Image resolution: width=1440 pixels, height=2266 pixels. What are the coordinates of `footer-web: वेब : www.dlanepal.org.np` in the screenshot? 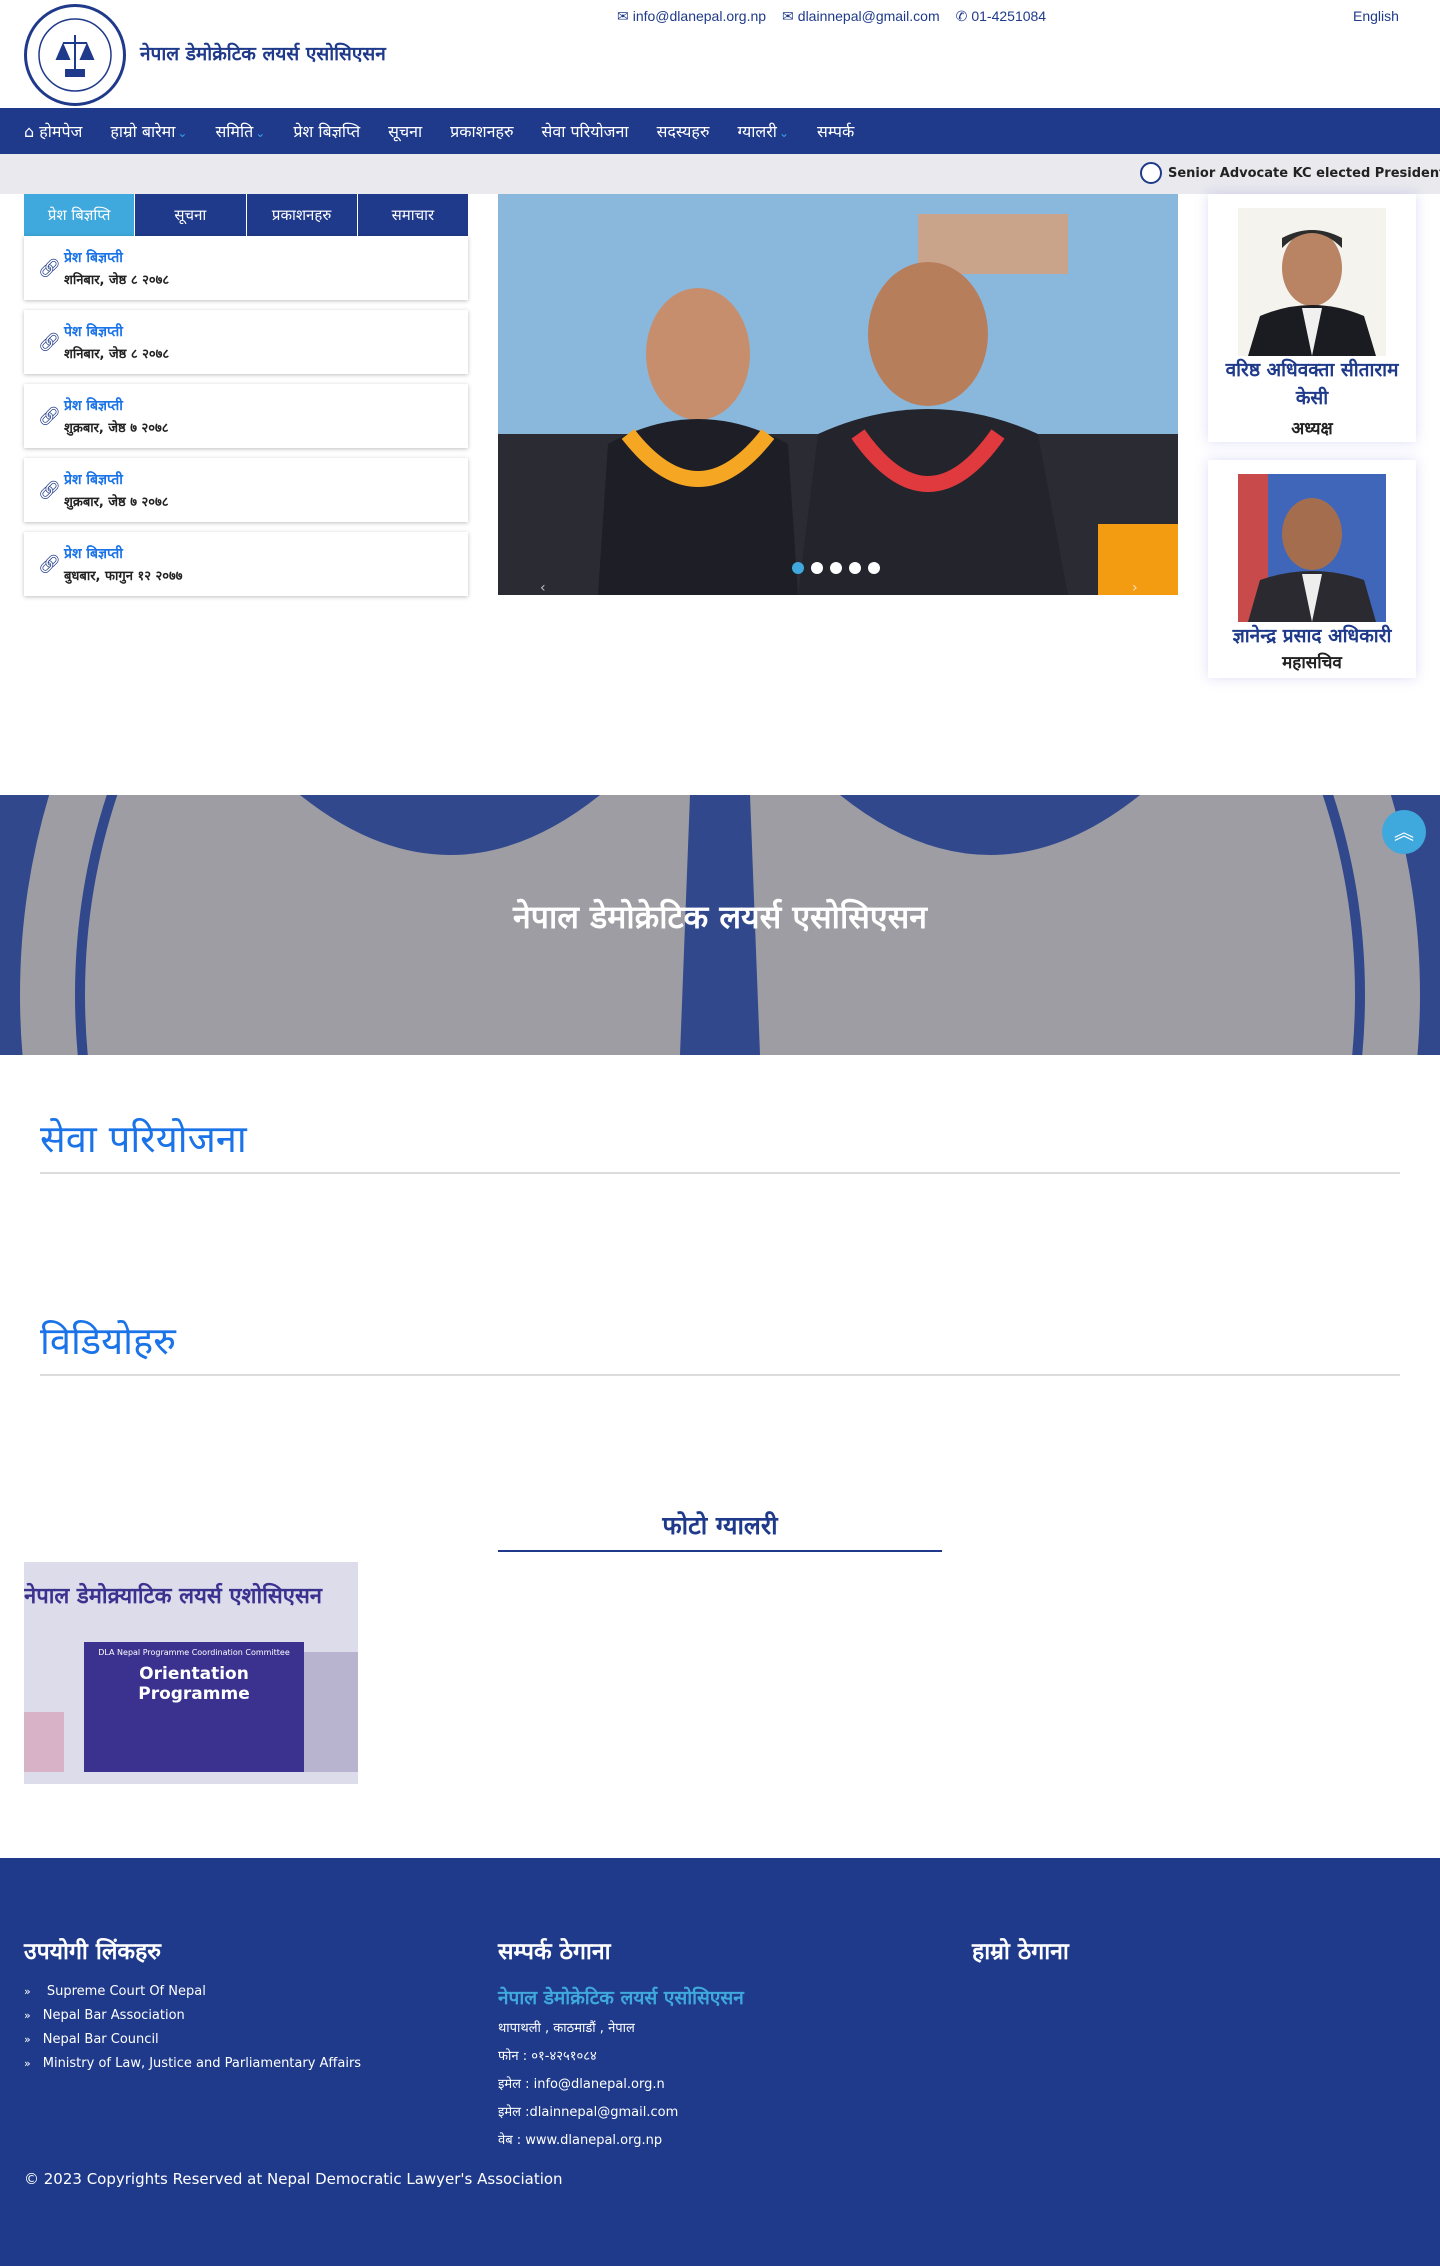 It's located at (621, 2139).